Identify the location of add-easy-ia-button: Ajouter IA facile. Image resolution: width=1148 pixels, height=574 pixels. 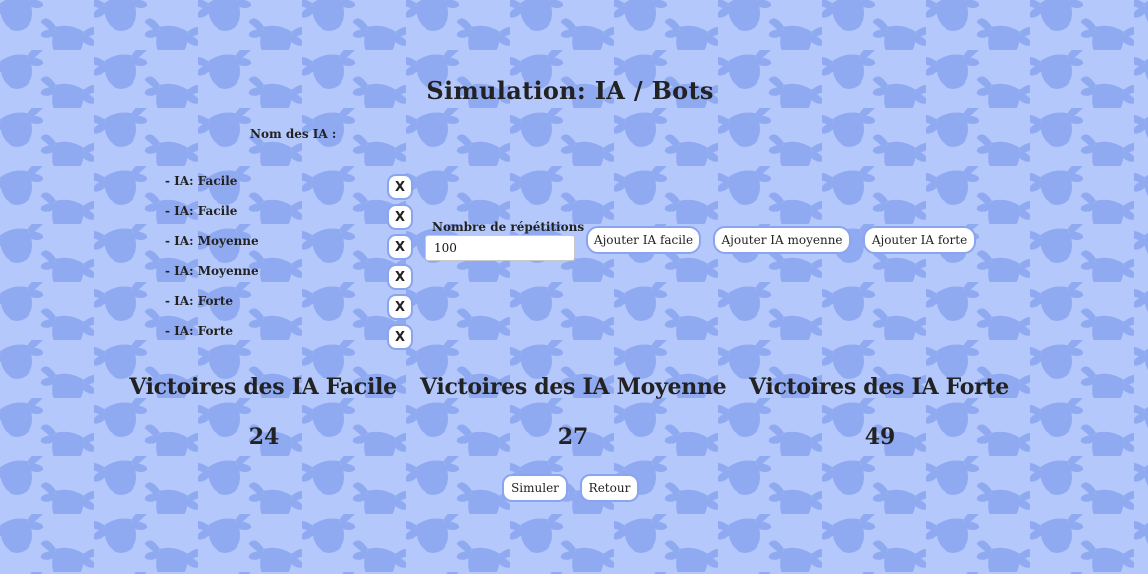
(643, 240).